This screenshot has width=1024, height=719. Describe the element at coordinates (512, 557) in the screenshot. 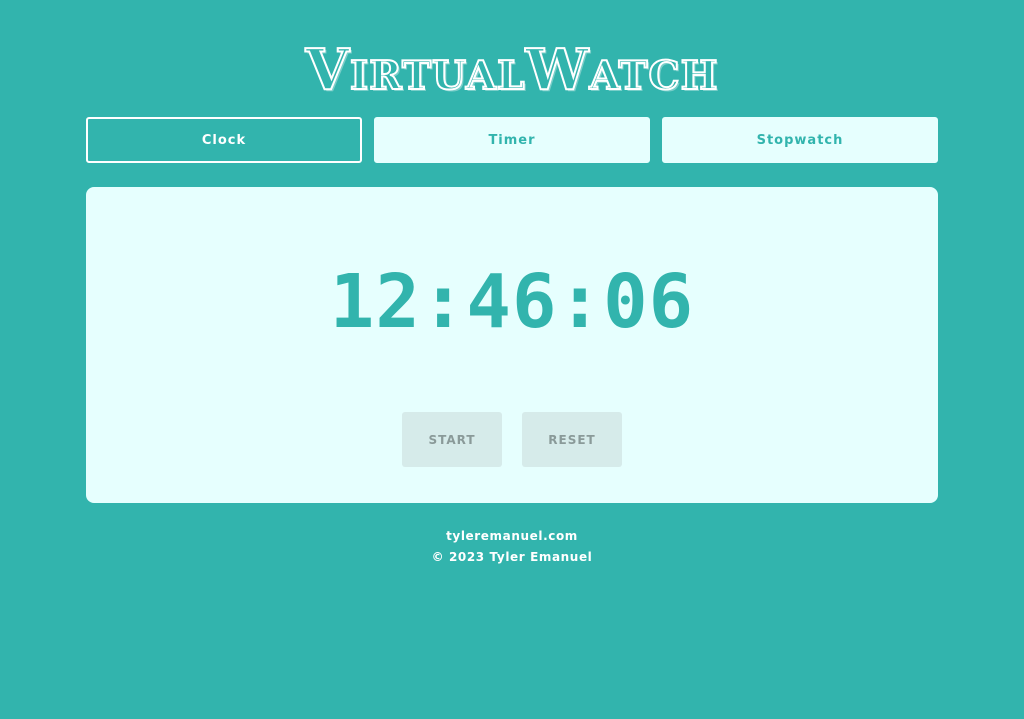

I see `copyright-text: © 2023 Tyler Emanuel` at that location.